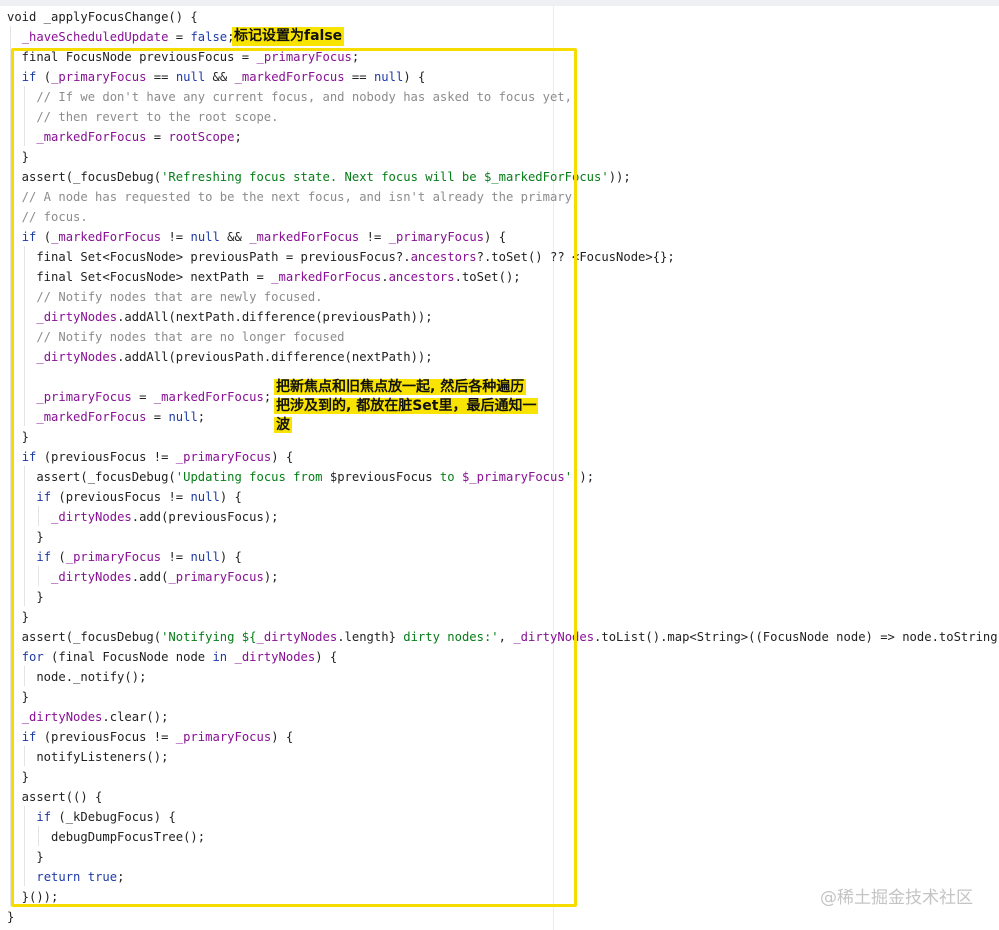  I want to click on code-line: }, so click(499, 917).